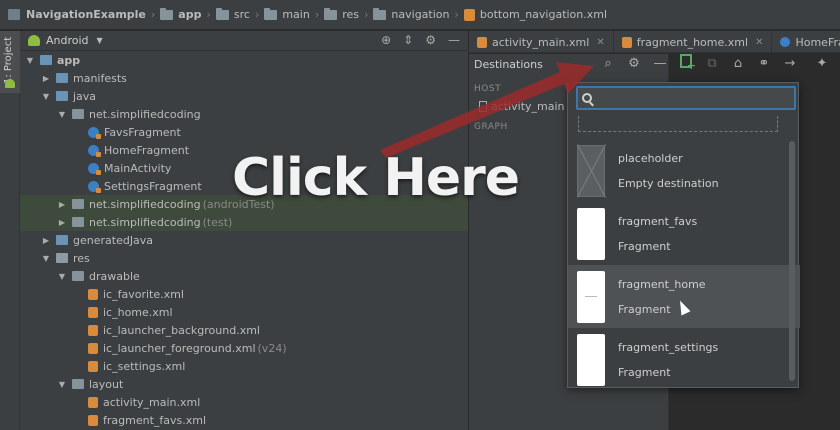 The image size is (840, 430). I want to click on tree-item-label: net.simplifiedcoding, so click(145, 222).